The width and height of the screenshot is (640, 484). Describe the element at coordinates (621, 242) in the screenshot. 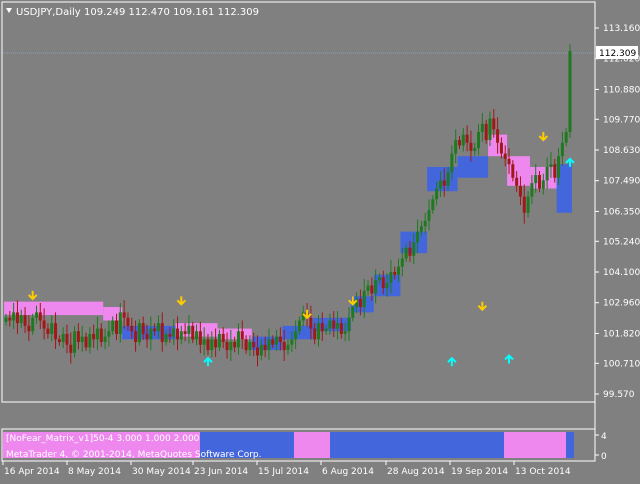

I see `price-tick-label: 105.240` at that location.